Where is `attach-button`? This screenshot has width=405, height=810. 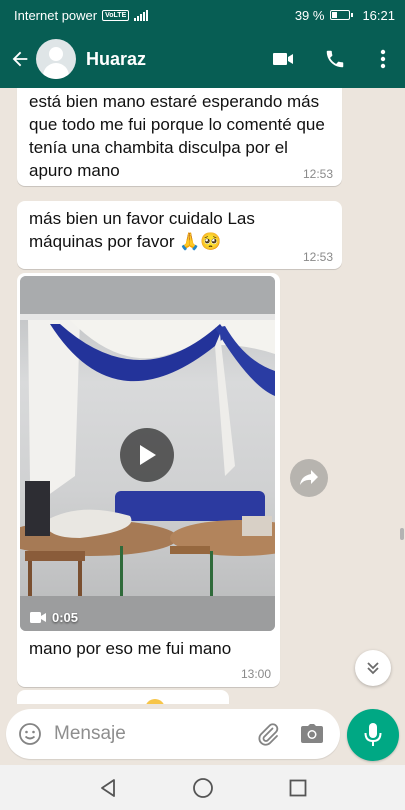 attach-button is located at coordinates (268, 734).